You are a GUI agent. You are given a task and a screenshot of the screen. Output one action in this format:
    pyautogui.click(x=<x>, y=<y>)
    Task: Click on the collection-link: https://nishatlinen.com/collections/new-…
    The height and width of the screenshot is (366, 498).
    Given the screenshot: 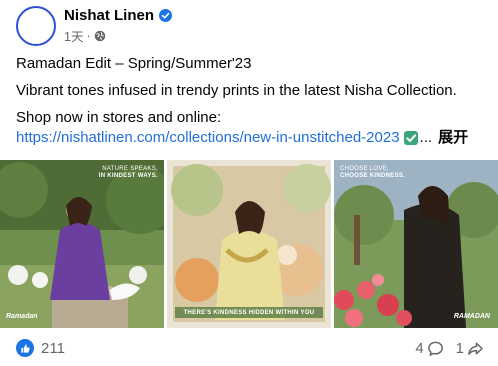 What is the action you would take?
    pyautogui.click(x=208, y=138)
    